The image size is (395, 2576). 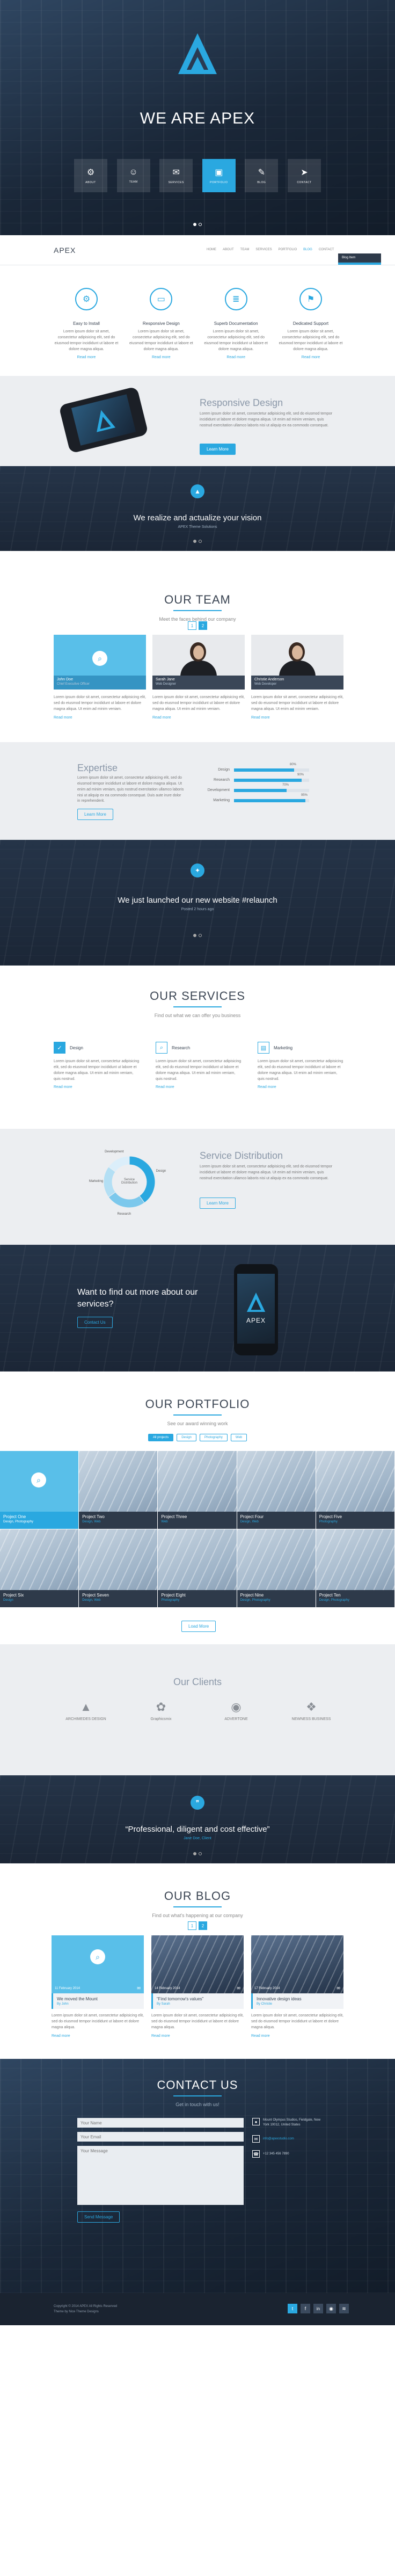 What do you see at coordinates (95, 1322) in the screenshot?
I see `cta-button: Contact Us` at bounding box center [95, 1322].